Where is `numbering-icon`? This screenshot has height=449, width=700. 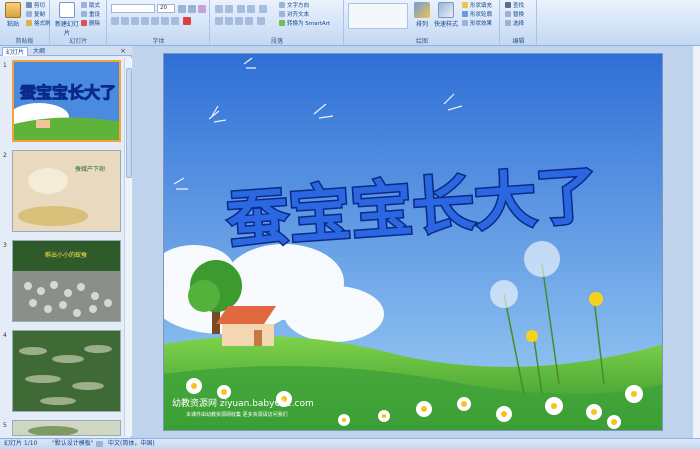 numbering-icon is located at coordinates (229, 9).